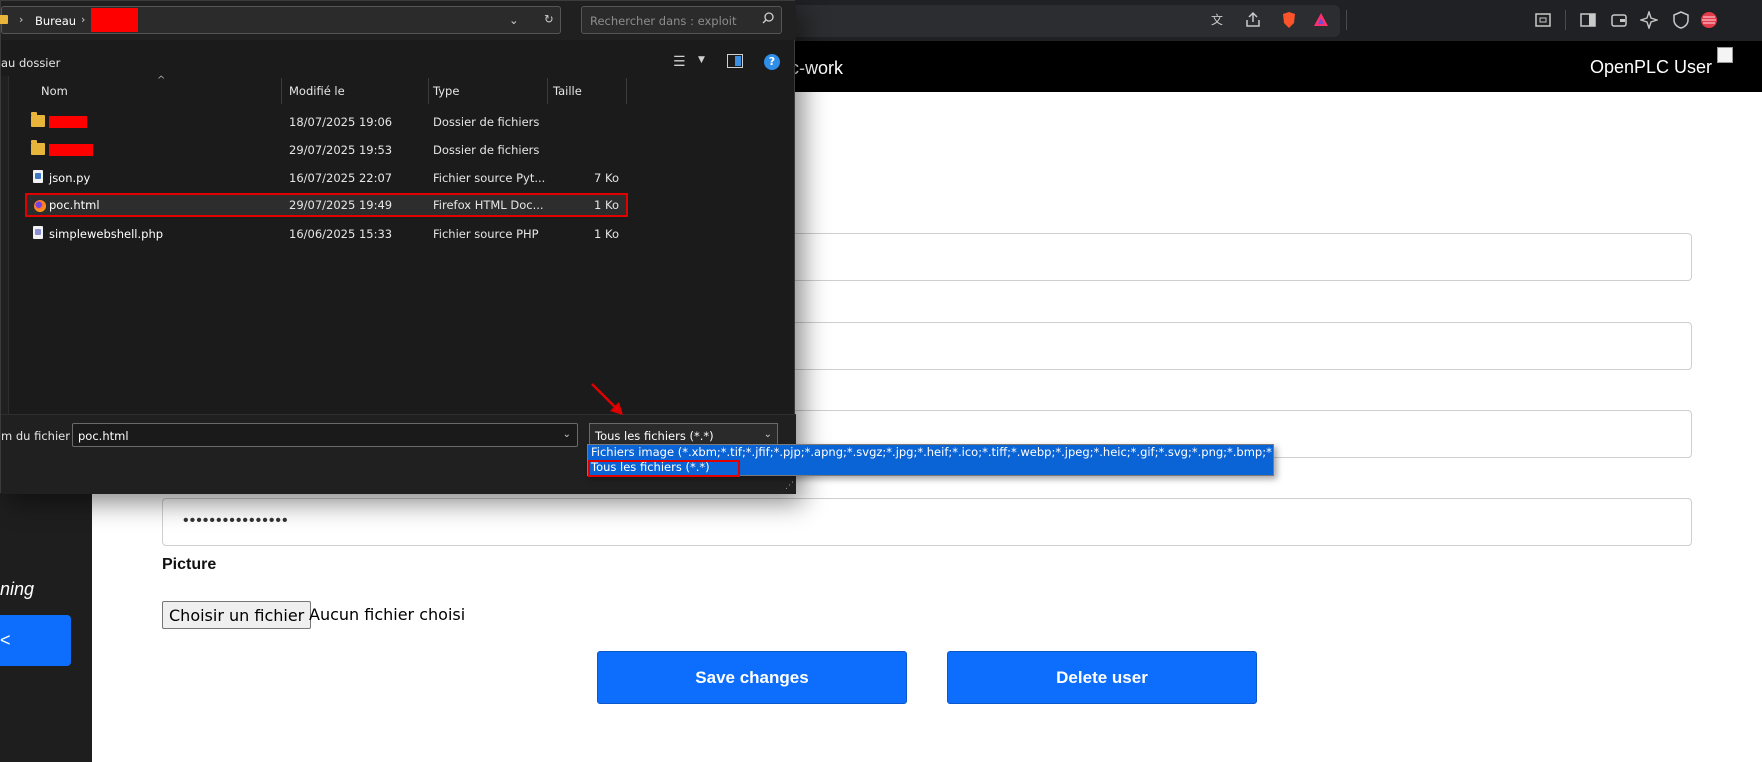 This screenshot has height=762, width=1762. I want to click on php-file-icon, so click(38, 232).